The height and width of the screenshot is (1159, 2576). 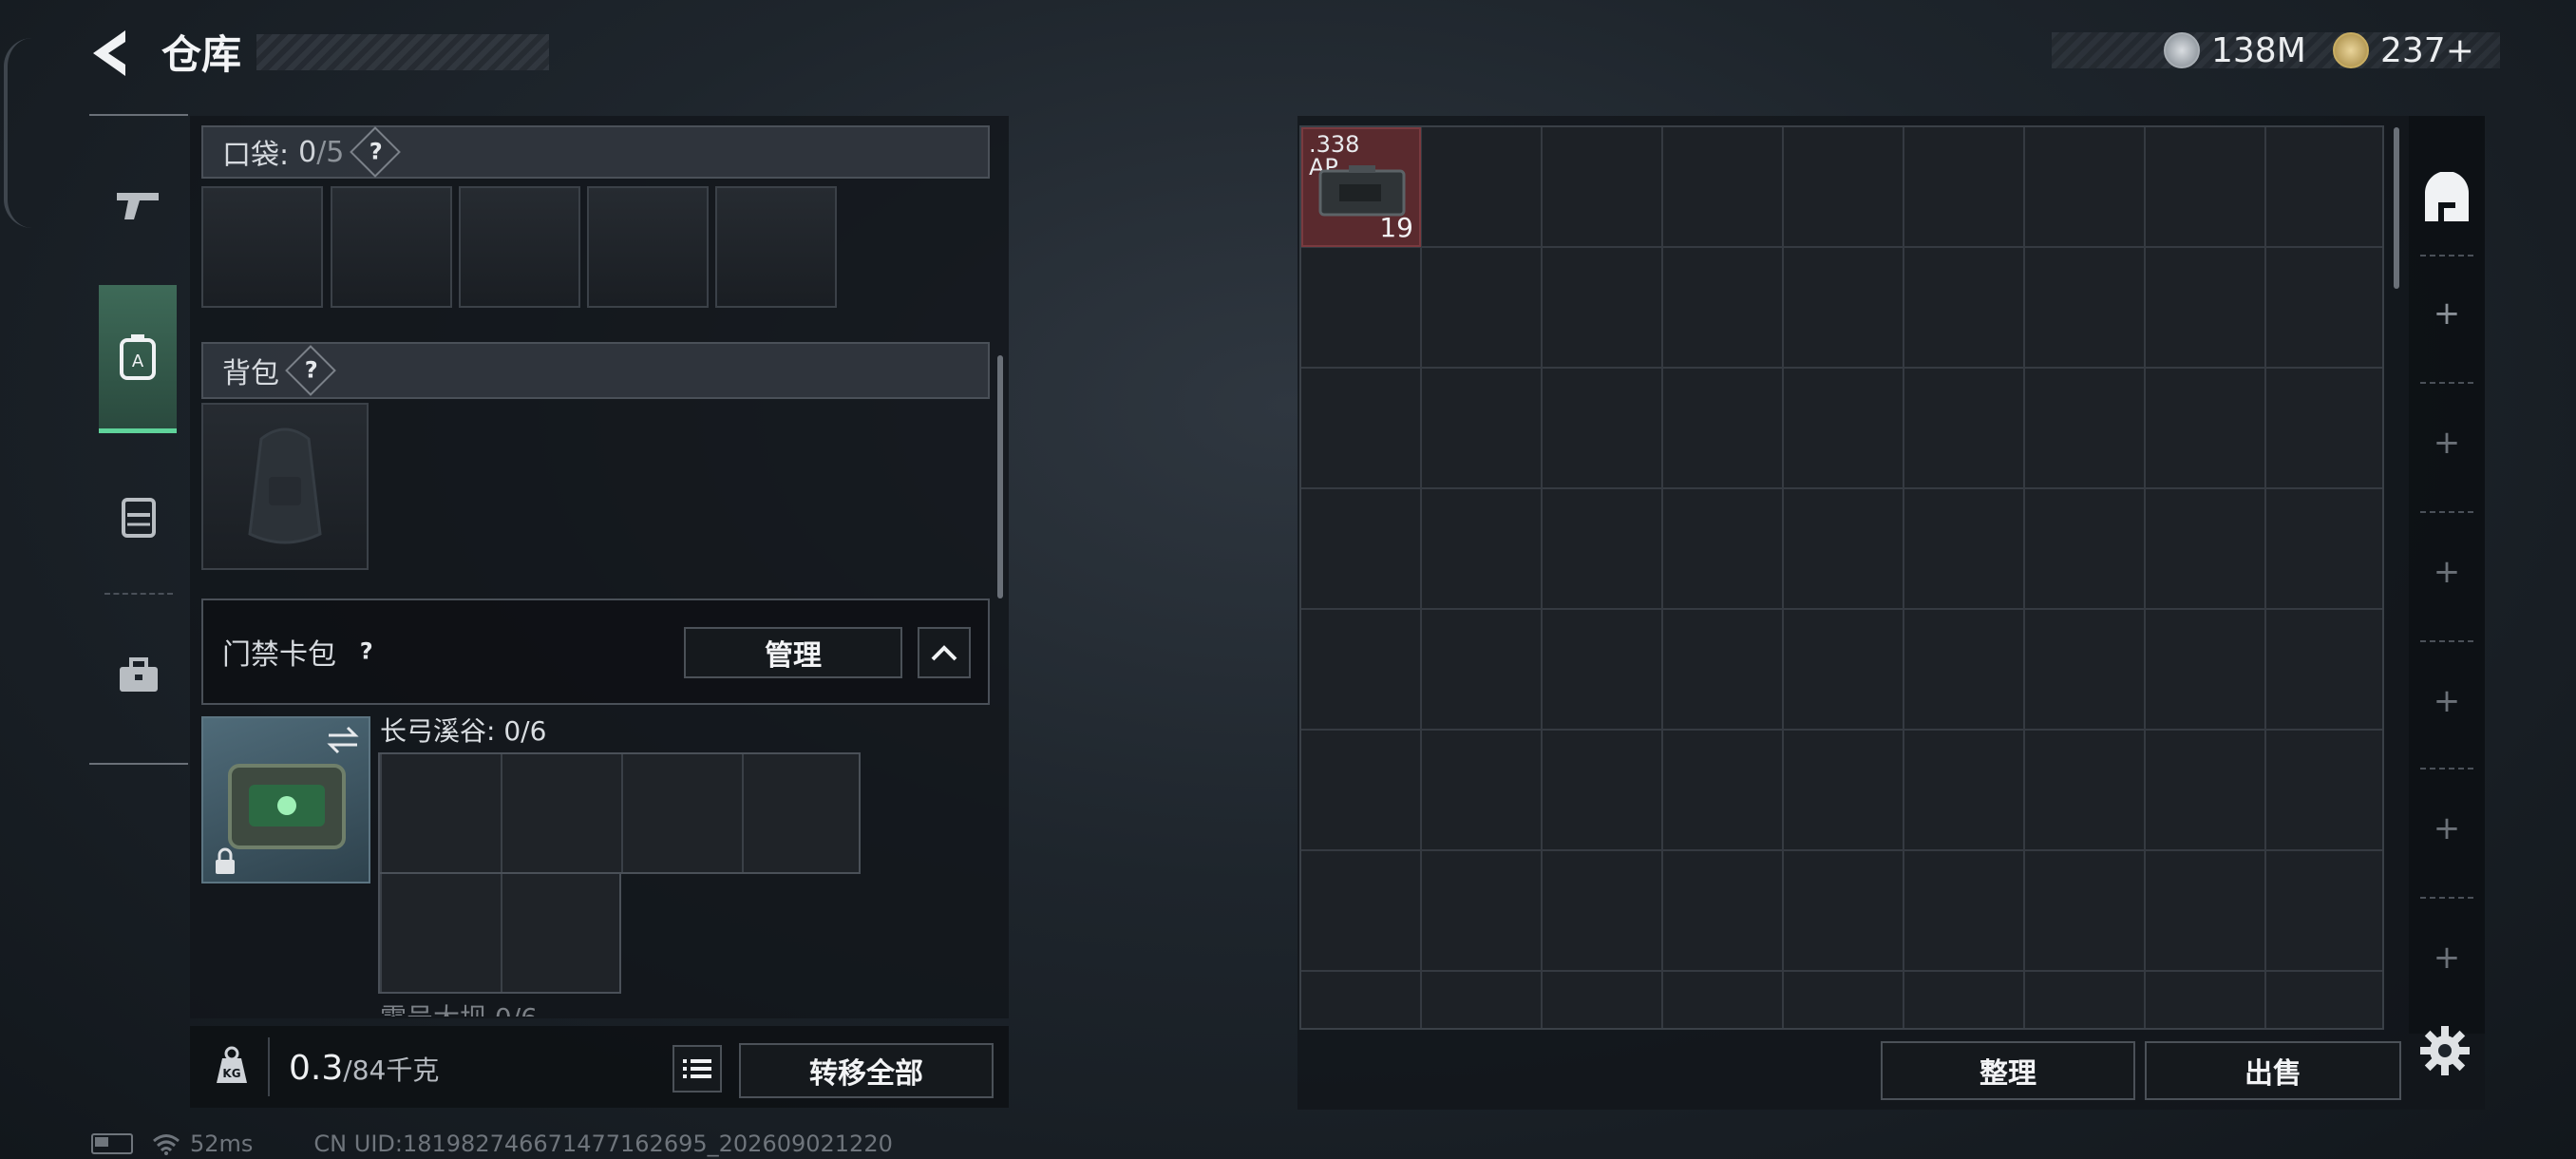 I want to click on svg-text: KG, so click(x=231, y=1073).